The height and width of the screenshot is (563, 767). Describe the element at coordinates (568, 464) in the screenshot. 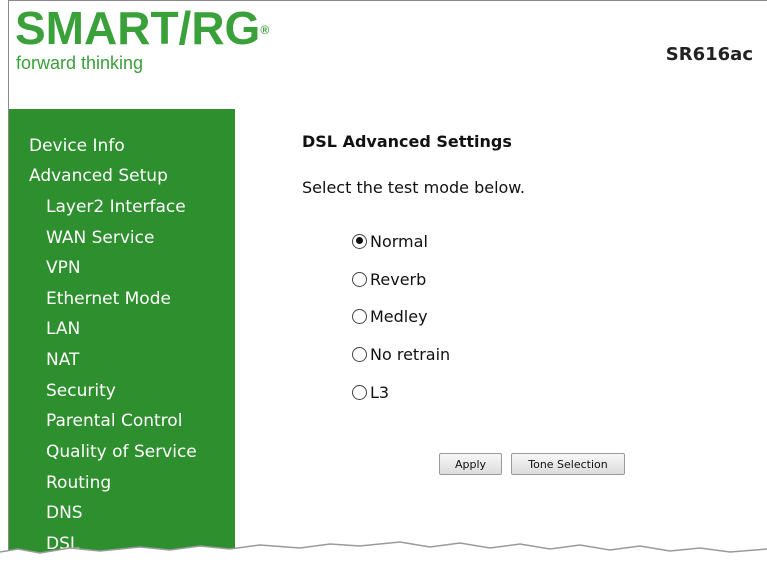

I see `tone-selection-button: Tone Selection` at that location.